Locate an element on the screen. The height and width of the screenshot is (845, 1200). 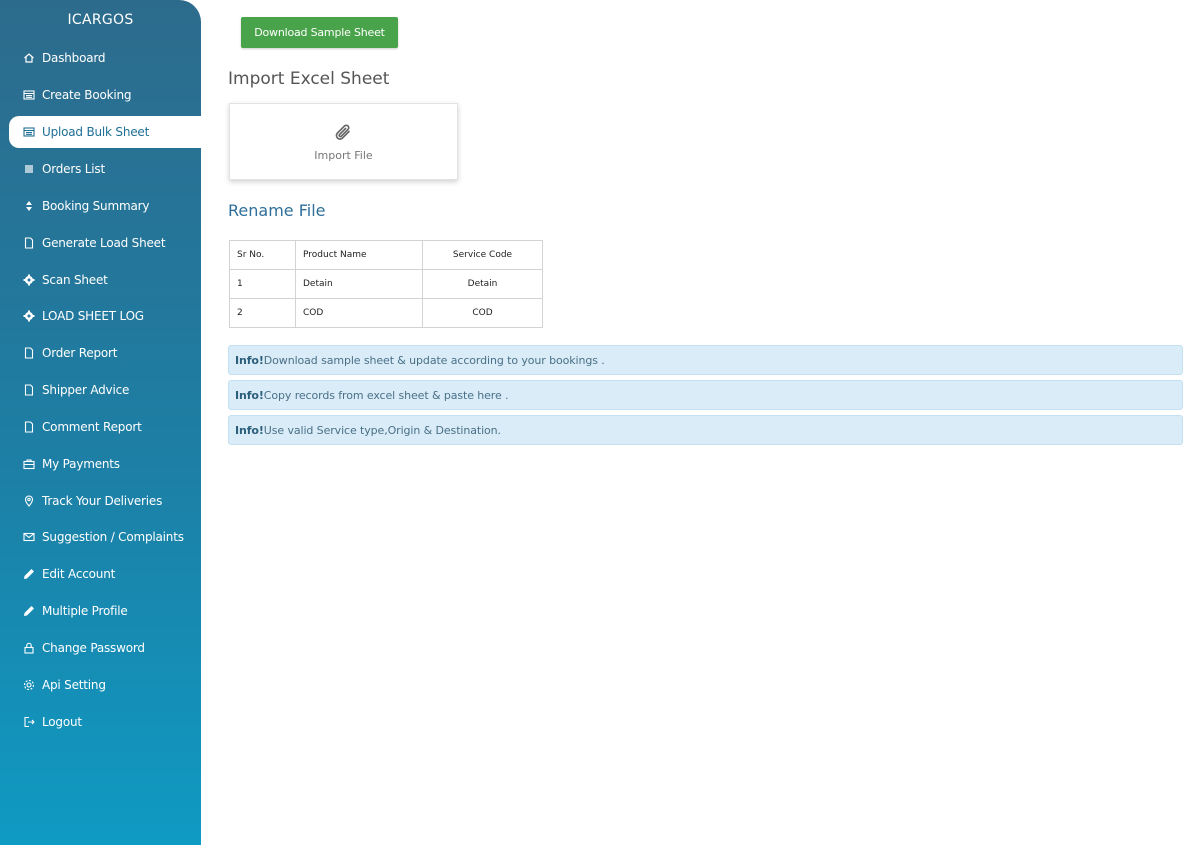
sidebar-item-logout: Logout is located at coordinates (105, 722).